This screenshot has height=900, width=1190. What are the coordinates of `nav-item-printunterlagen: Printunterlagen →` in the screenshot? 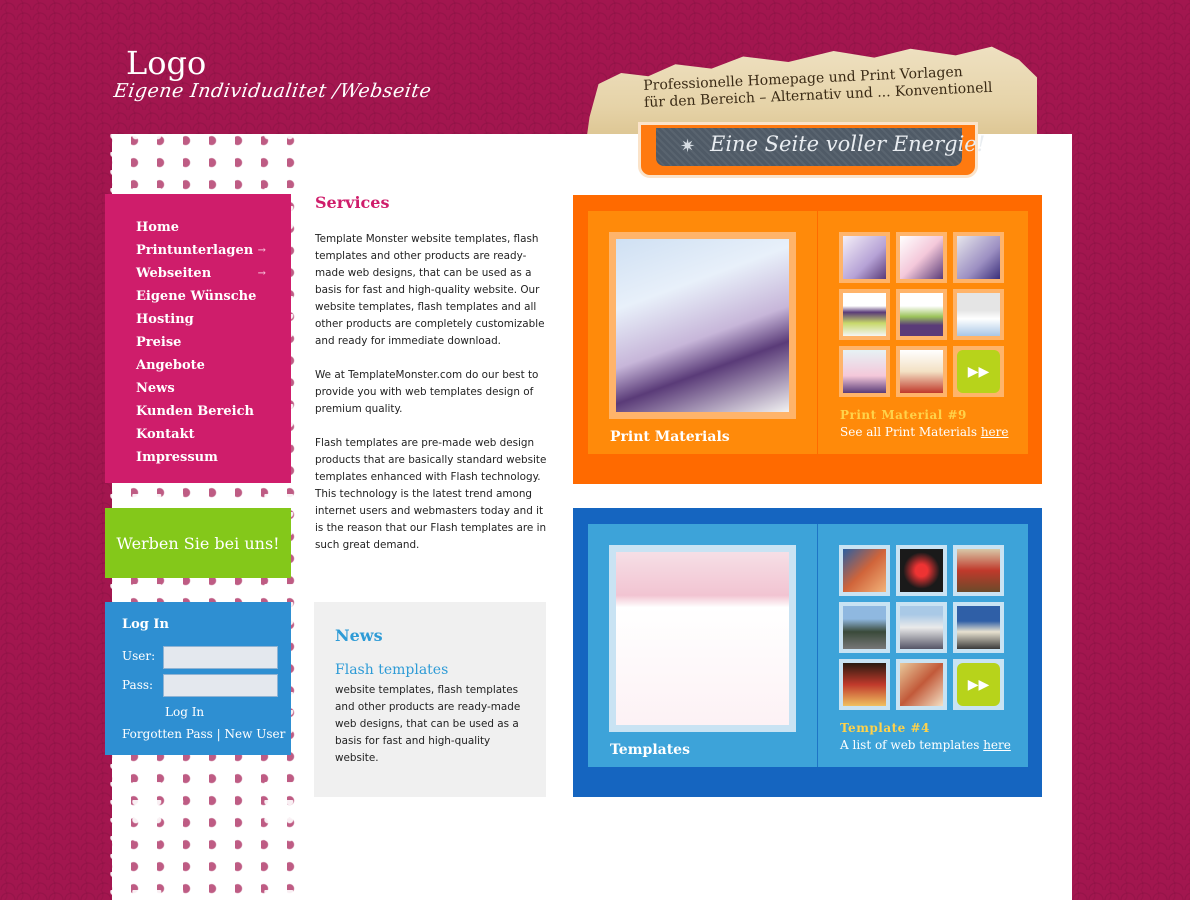 It's located at (201, 250).